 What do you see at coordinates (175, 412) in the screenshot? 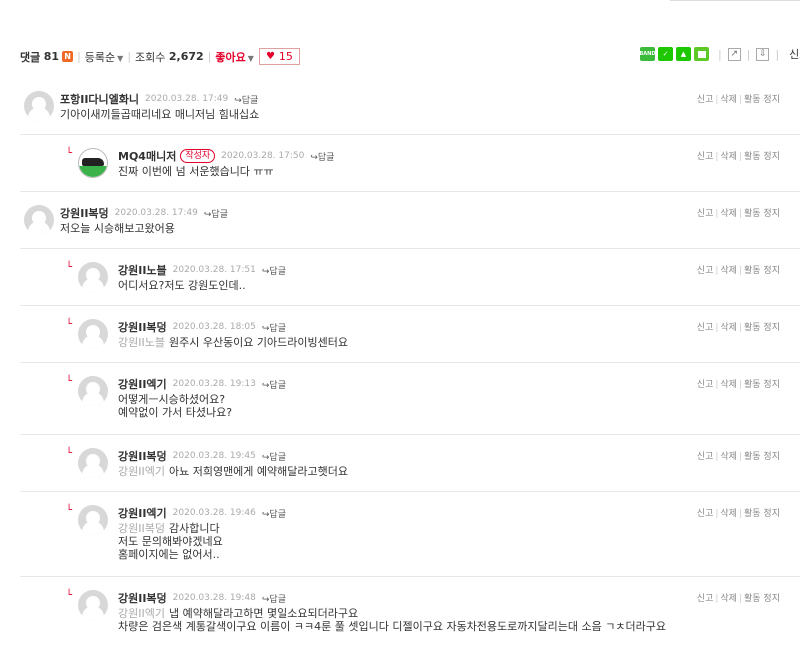
I see `comment-text: 예약없이 가서 타셨나요?` at bounding box center [175, 412].